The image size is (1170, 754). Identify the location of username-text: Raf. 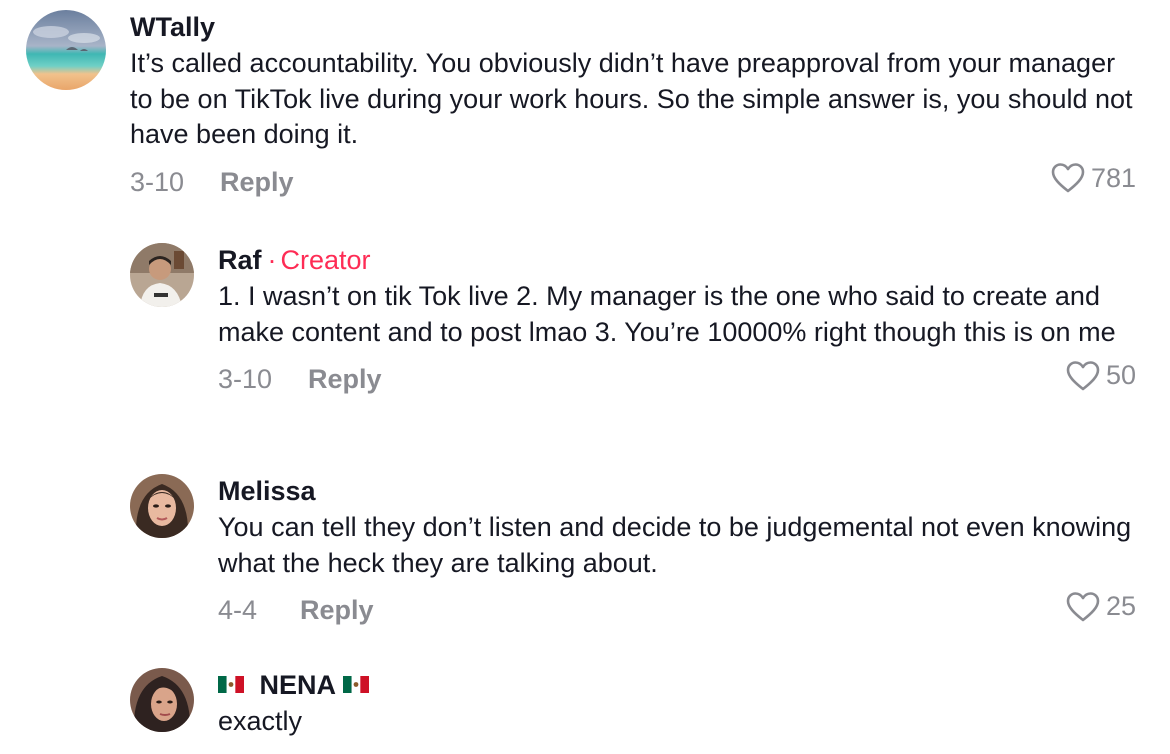
(240, 260).